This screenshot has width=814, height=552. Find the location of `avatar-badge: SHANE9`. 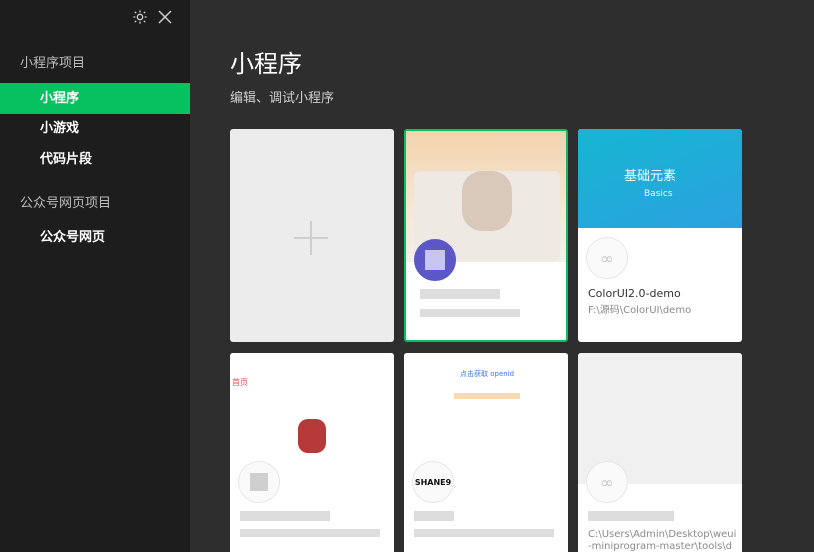

avatar-badge: SHANE9 is located at coordinates (433, 482).